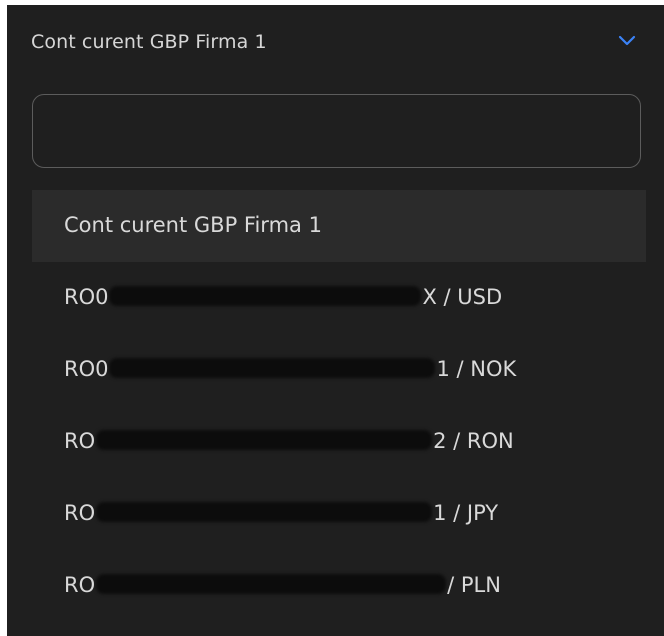  I want to click on option-label: Cont curent GBP Firma 1, so click(193, 225).